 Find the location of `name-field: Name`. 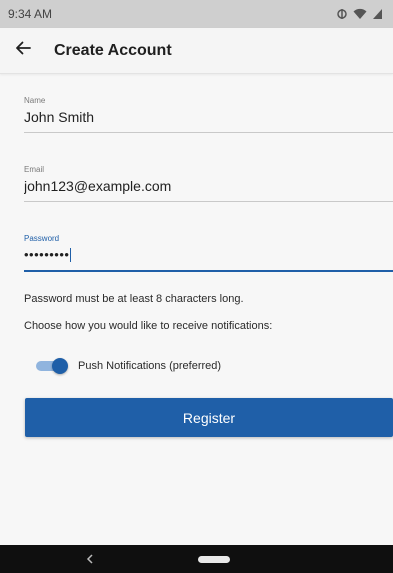

name-field: Name is located at coordinates (208, 114).